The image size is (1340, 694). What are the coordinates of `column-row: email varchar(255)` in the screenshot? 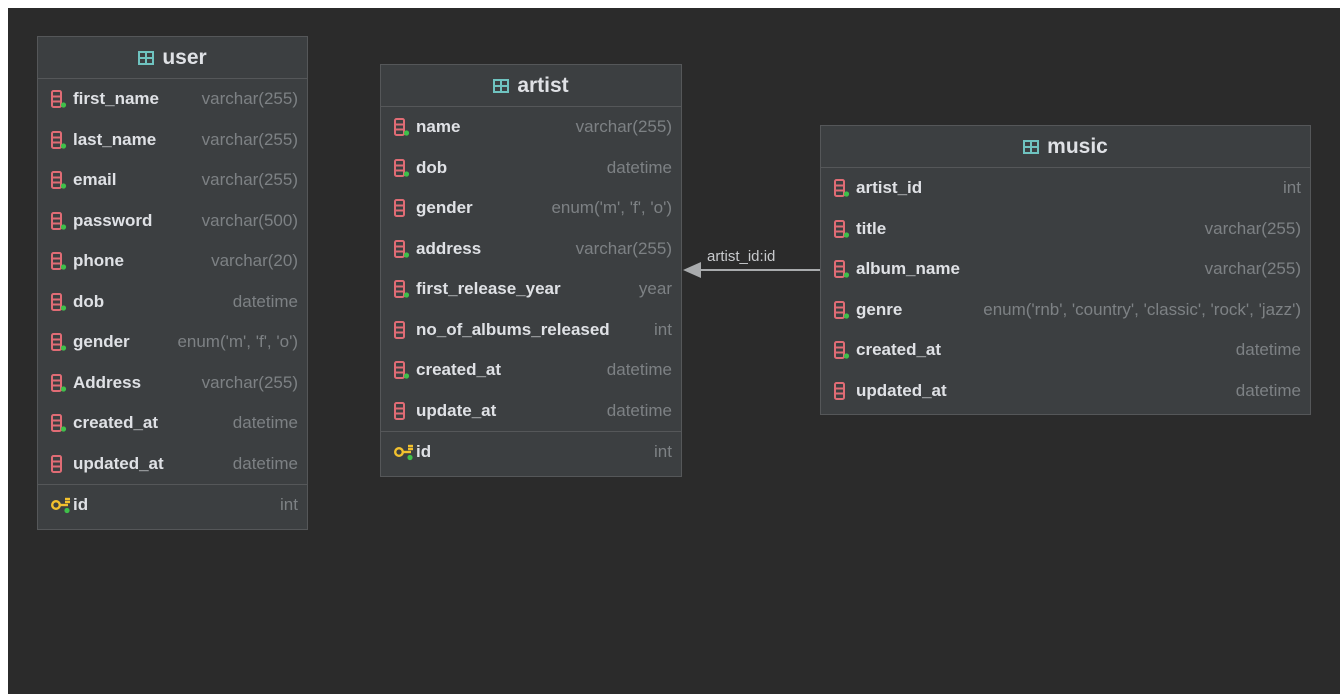 It's located at (172, 180).